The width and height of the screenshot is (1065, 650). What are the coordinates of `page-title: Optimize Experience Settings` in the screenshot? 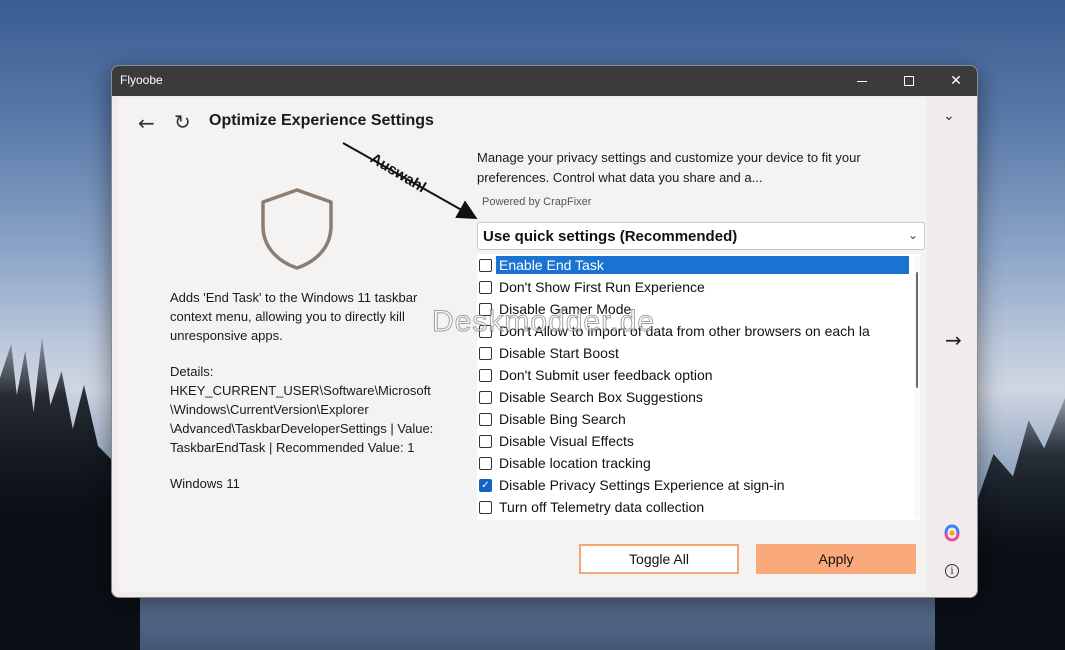 It's located at (321, 120).